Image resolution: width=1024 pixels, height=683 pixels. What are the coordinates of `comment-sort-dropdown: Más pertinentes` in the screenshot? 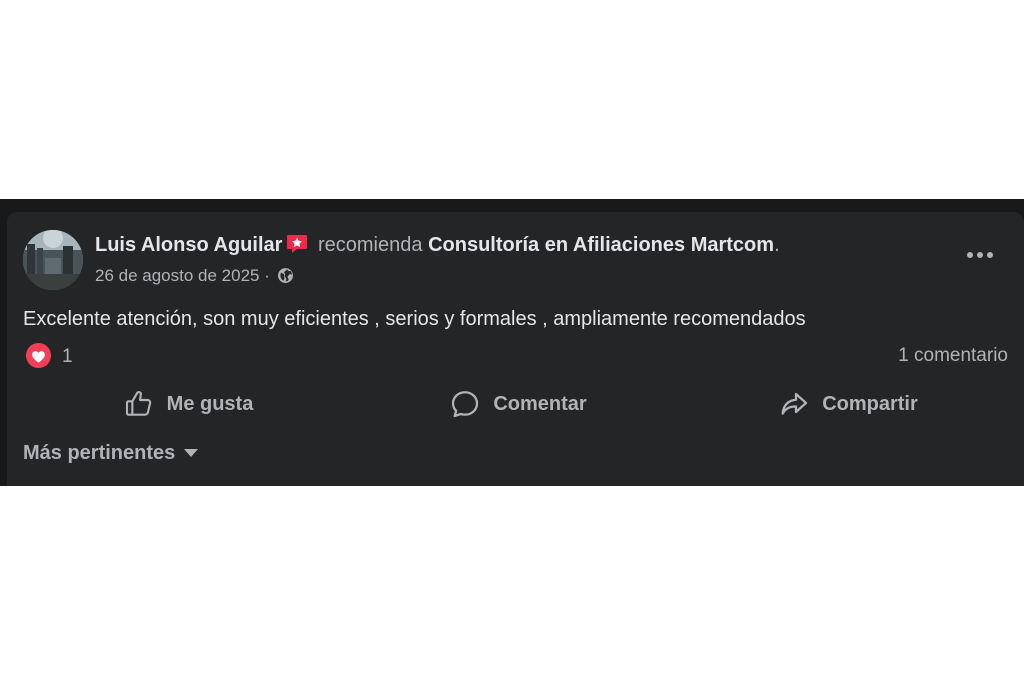 It's located at (111, 453).